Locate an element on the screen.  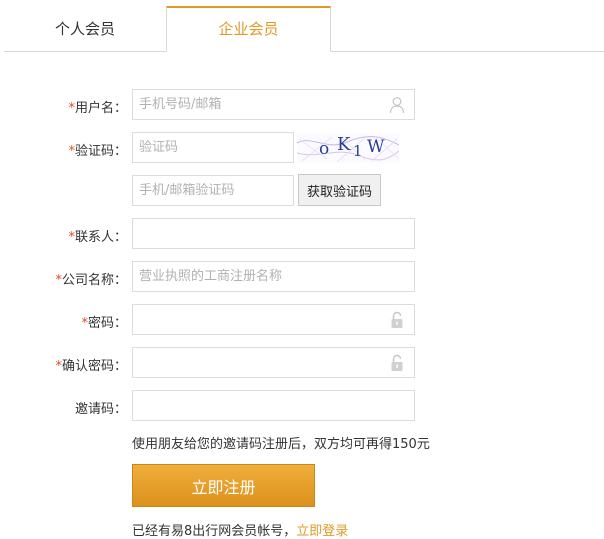
get-code-button: 获取验证码 is located at coordinates (339, 190).